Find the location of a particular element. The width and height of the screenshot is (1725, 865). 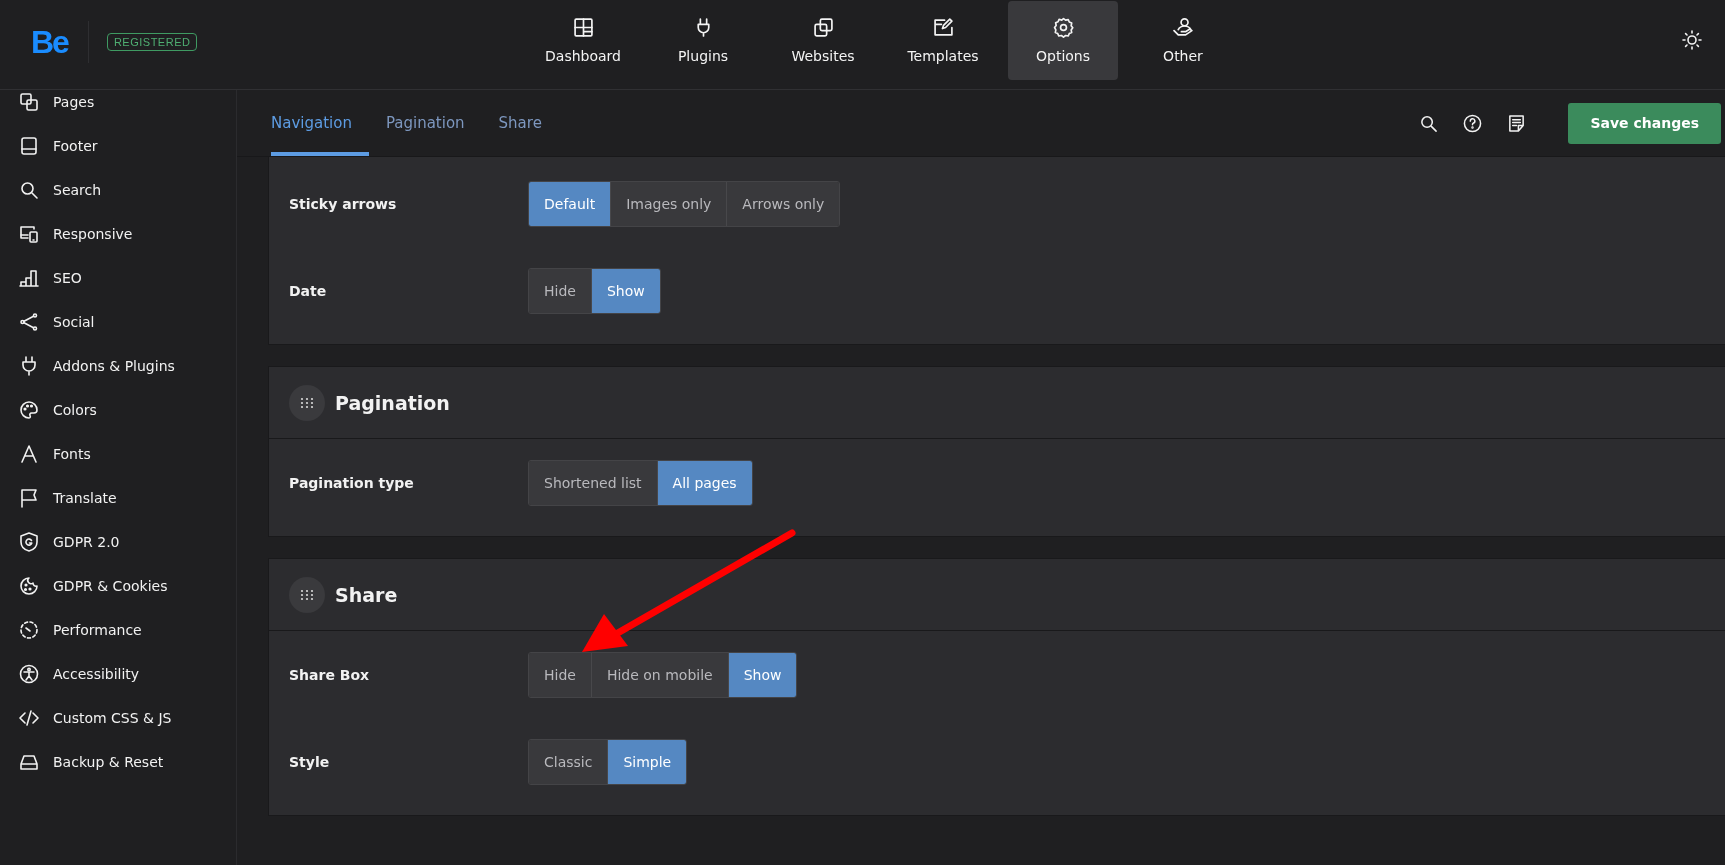

squares-icon is located at coordinates (29, 102).